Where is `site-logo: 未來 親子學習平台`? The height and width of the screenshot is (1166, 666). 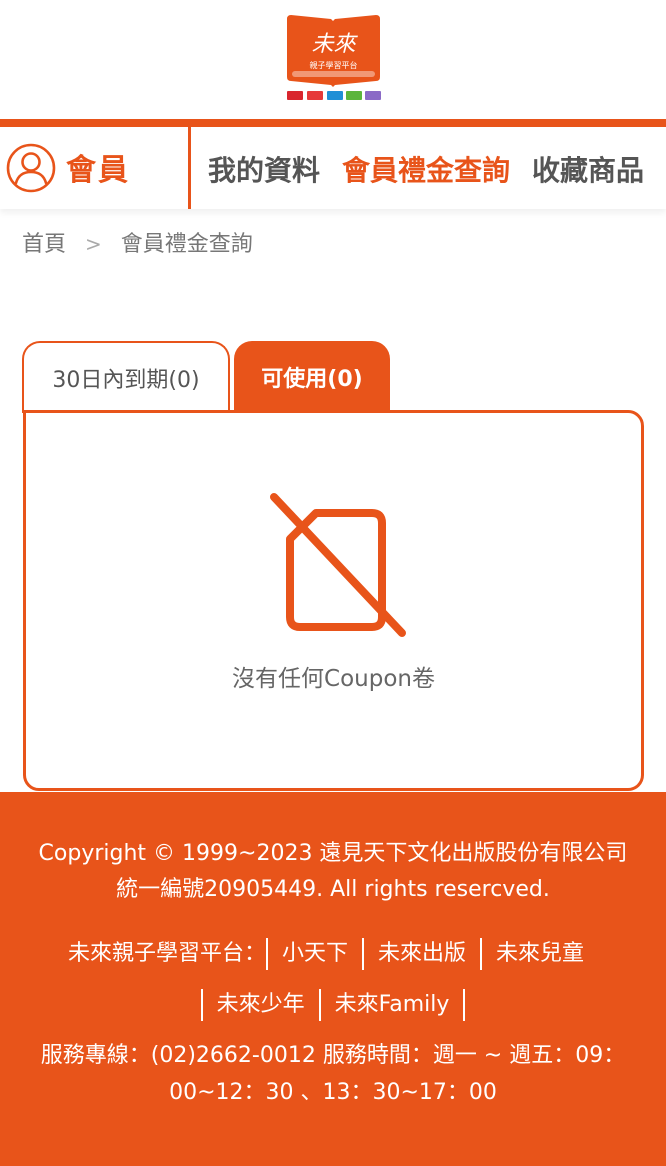
site-logo: 未來 親子學習平台 is located at coordinates (333, 60).